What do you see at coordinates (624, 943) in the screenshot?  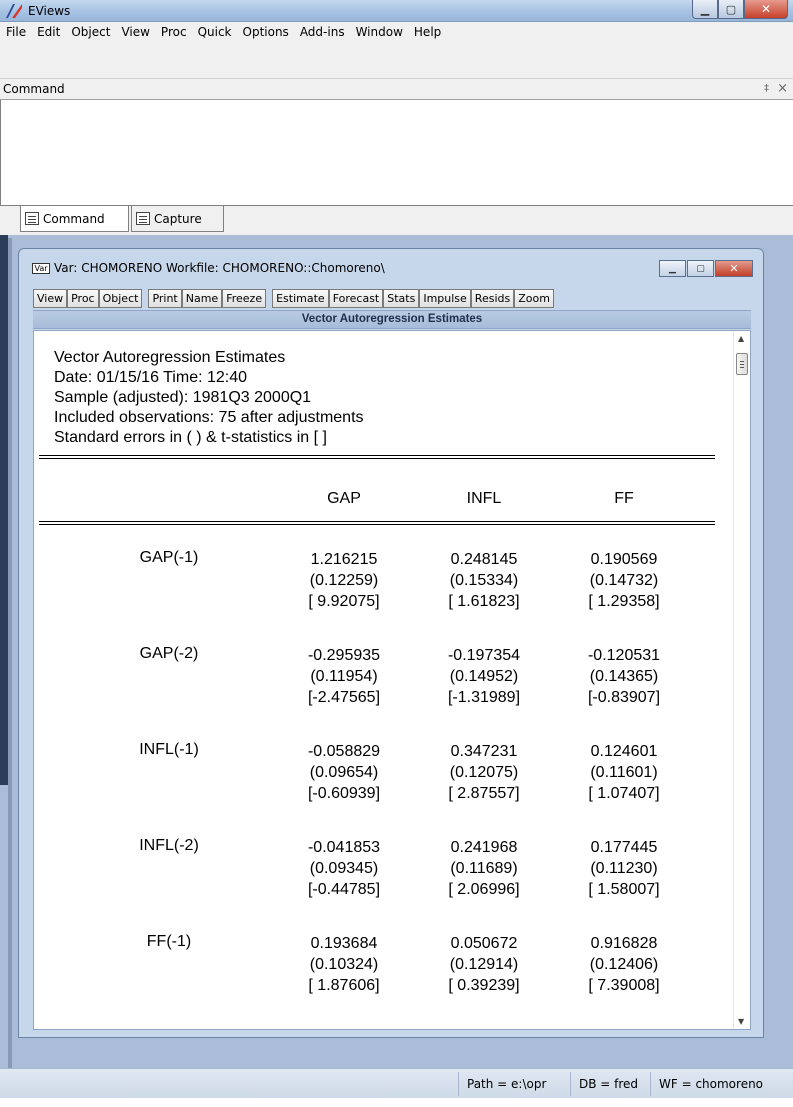 I see `coefficient-cell: 0.916828` at bounding box center [624, 943].